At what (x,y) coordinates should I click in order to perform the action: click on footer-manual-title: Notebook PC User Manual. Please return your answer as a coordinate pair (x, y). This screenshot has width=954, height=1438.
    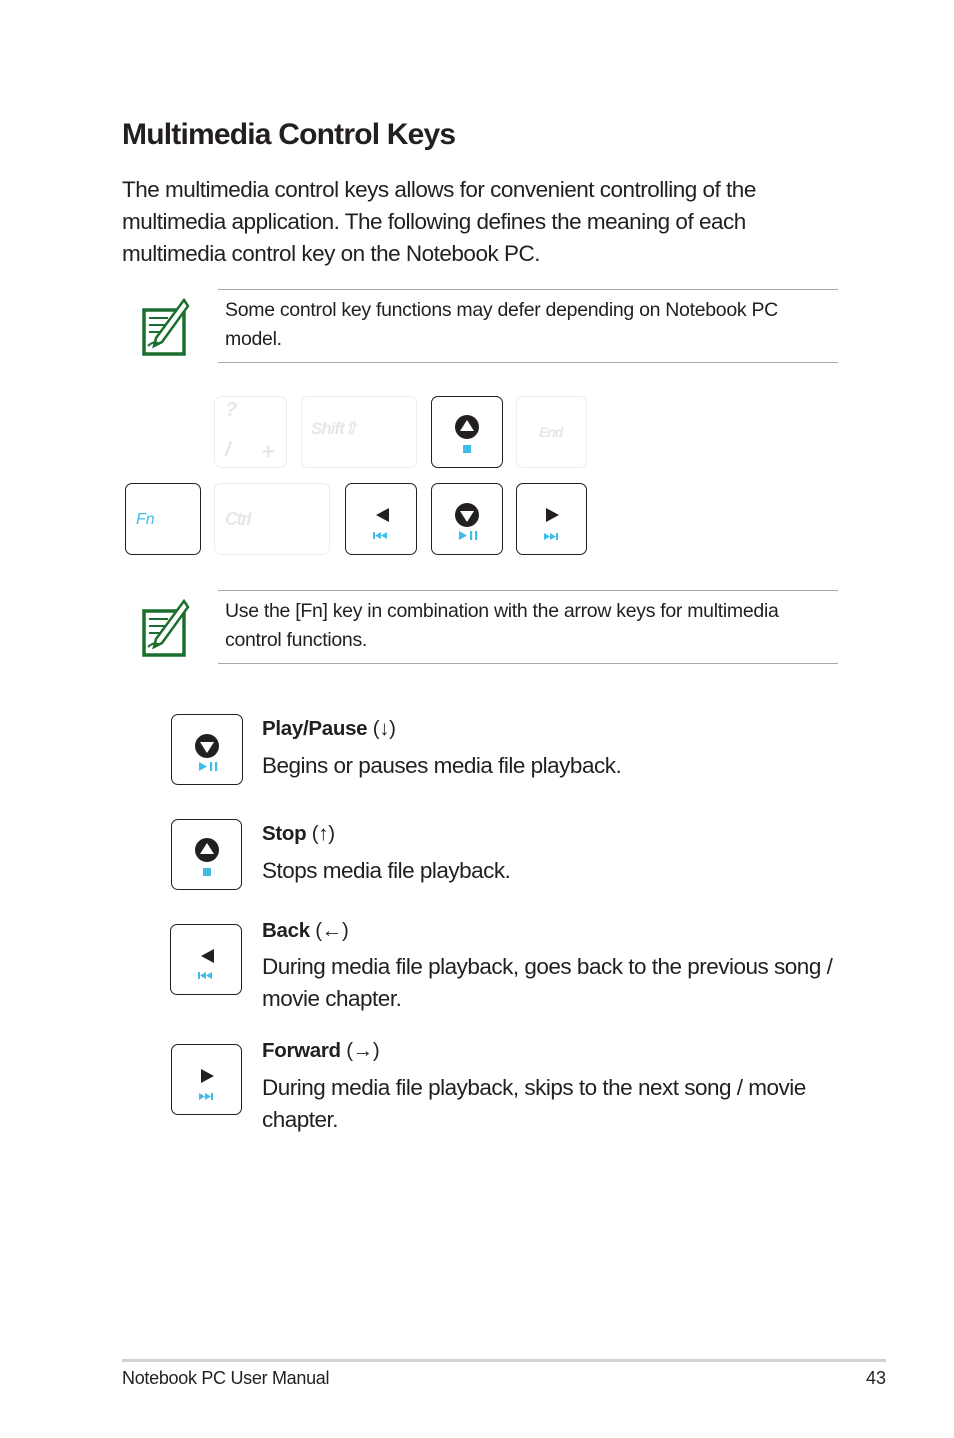
    Looking at the image, I should click on (226, 1378).